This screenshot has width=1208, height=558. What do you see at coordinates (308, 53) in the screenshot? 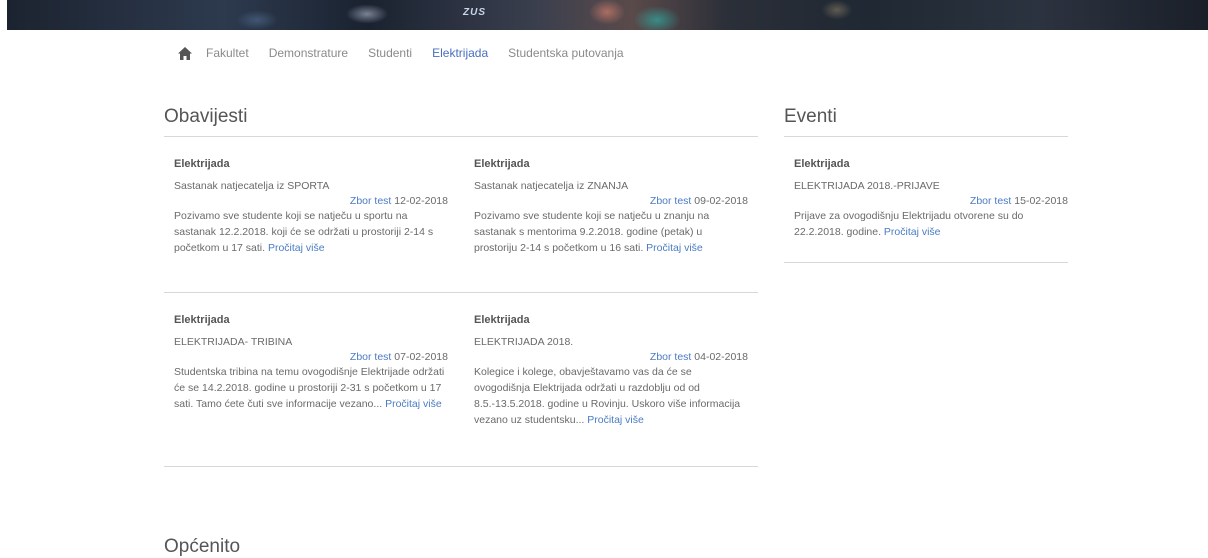
I see `nav-item-demonstrature: Demonstrature` at bounding box center [308, 53].